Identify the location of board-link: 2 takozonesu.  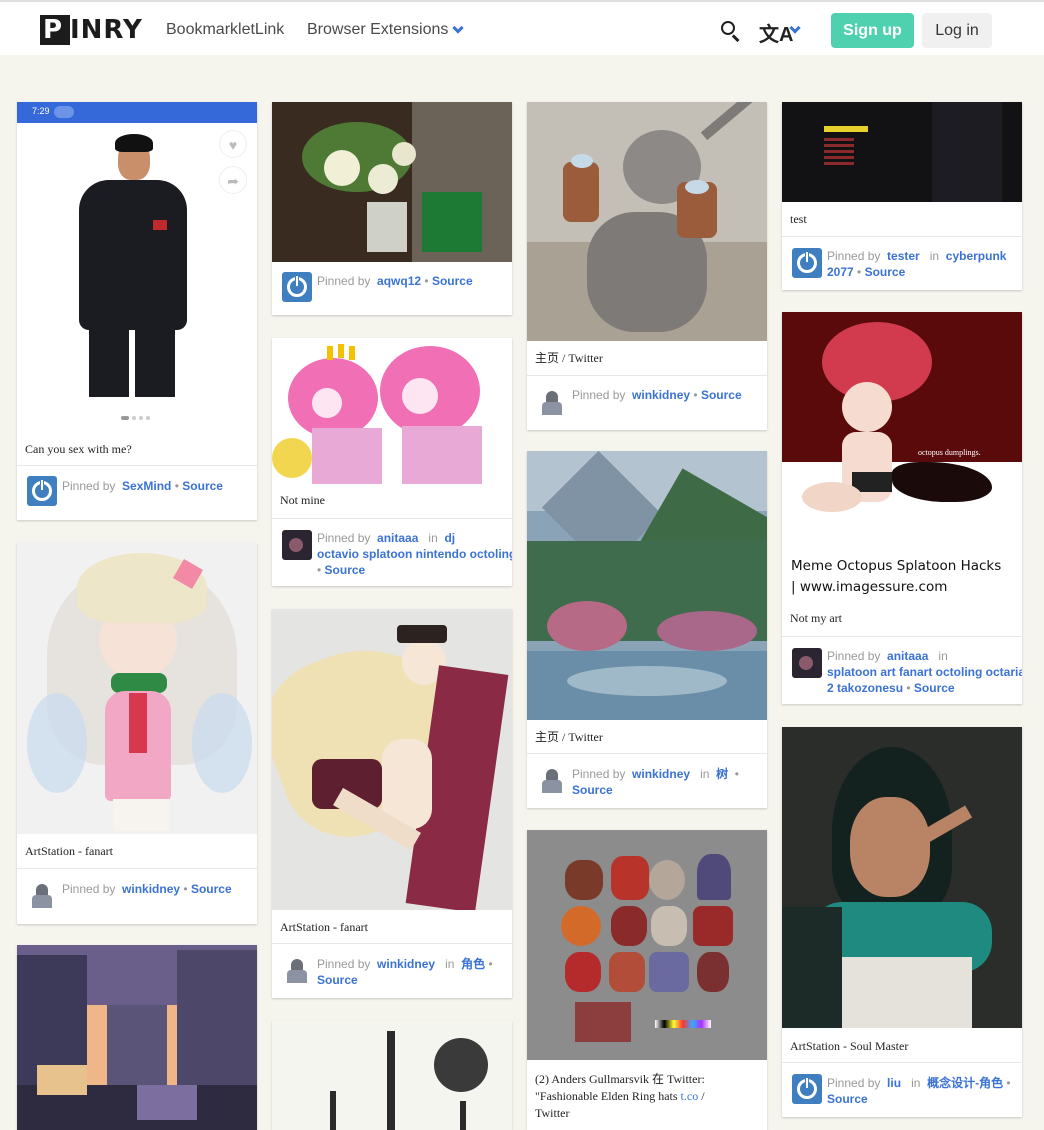
(865, 688).